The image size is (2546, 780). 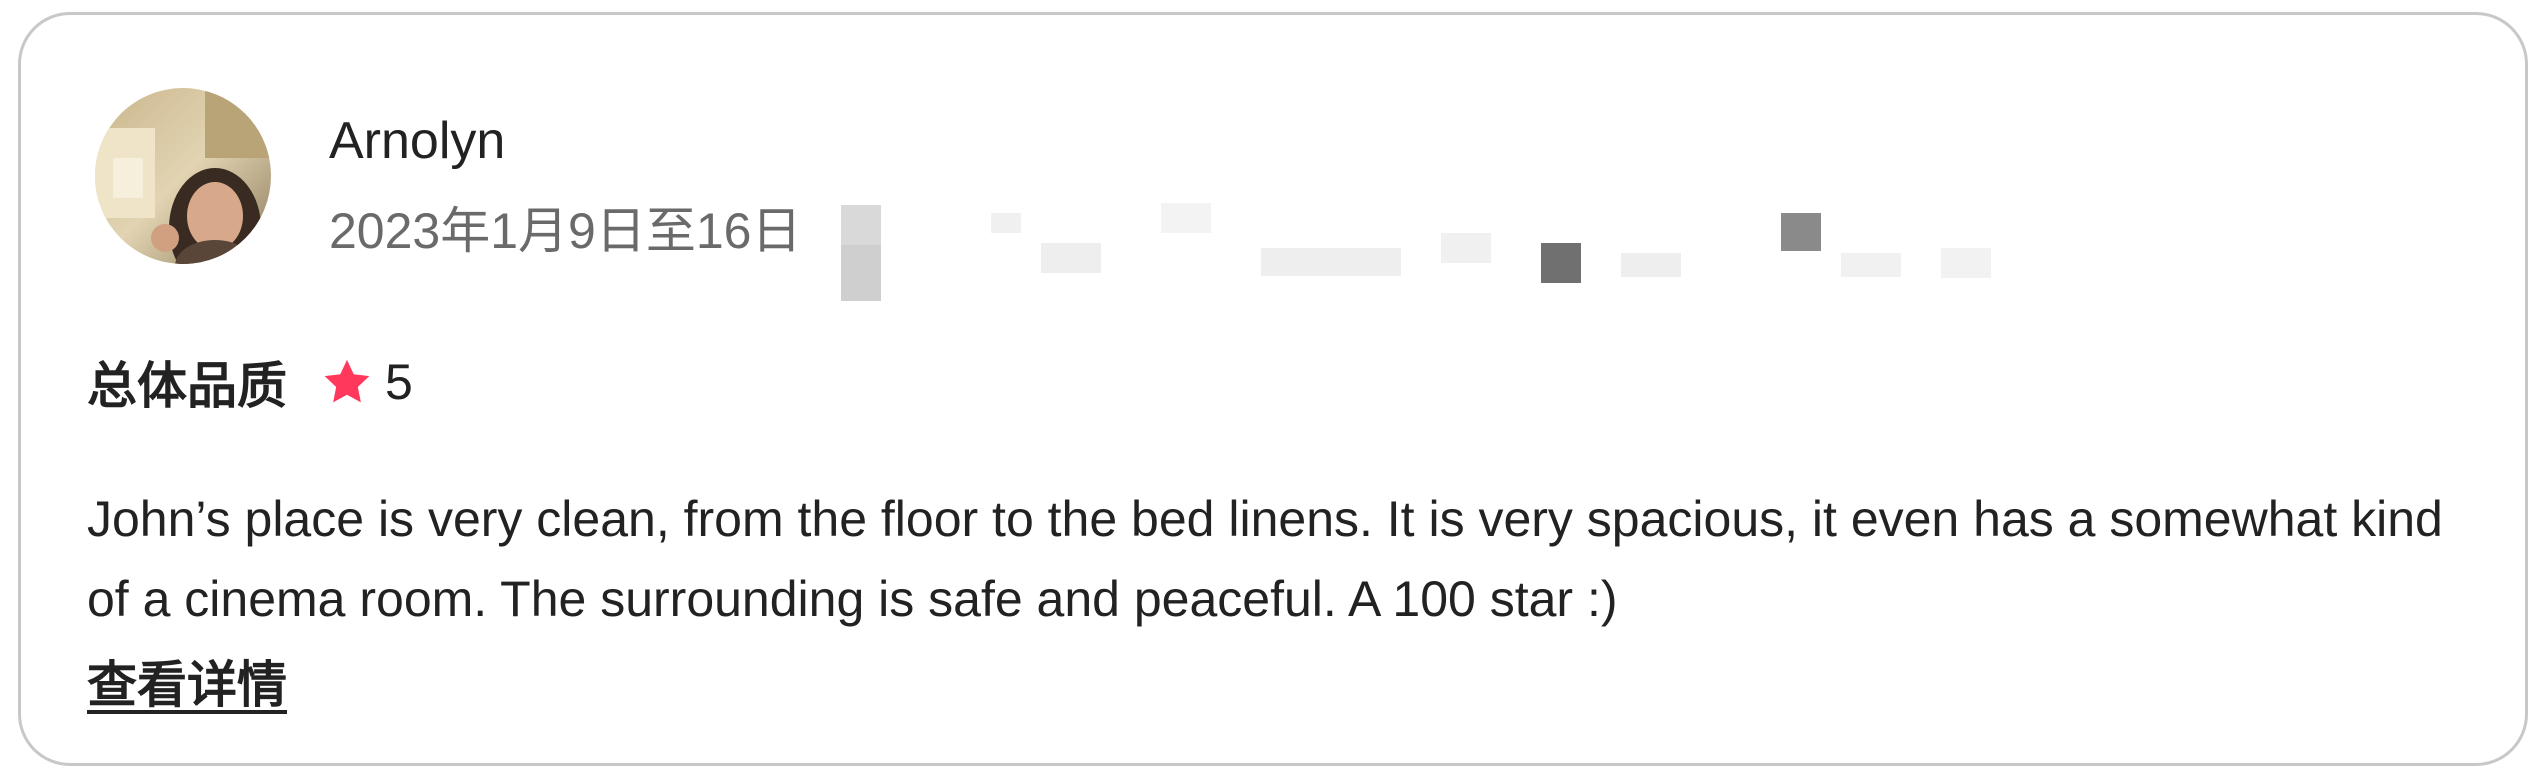 I want to click on reviewer-name: Arnolyn, so click(x=417, y=141).